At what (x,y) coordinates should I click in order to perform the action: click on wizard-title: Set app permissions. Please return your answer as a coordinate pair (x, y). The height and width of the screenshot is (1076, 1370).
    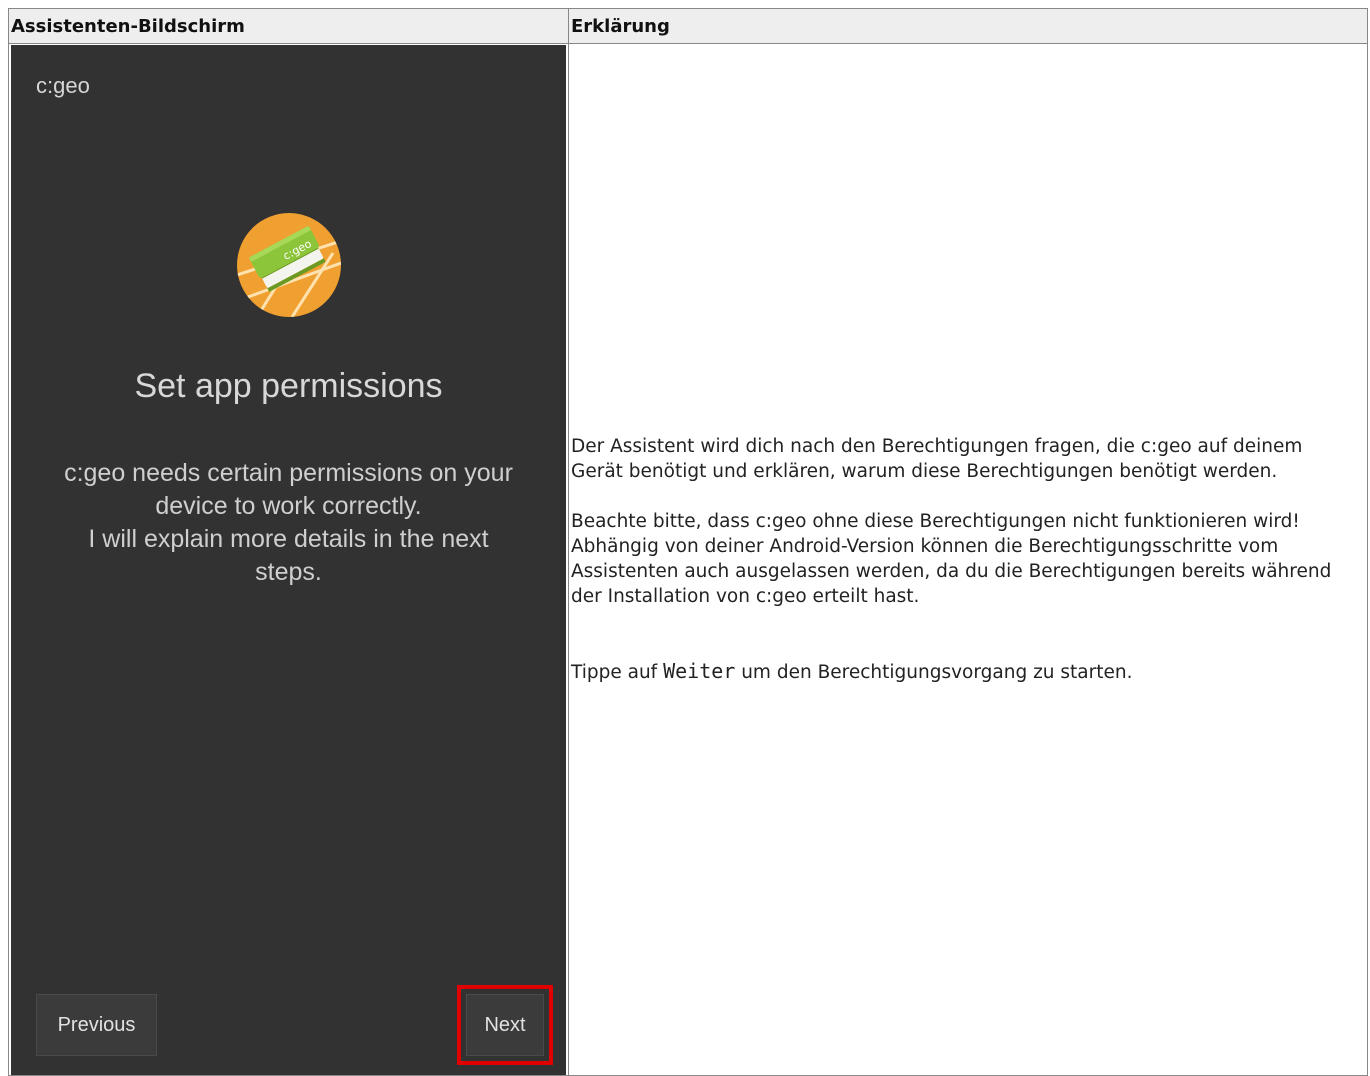
    Looking at the image, I should click on (288, 386).